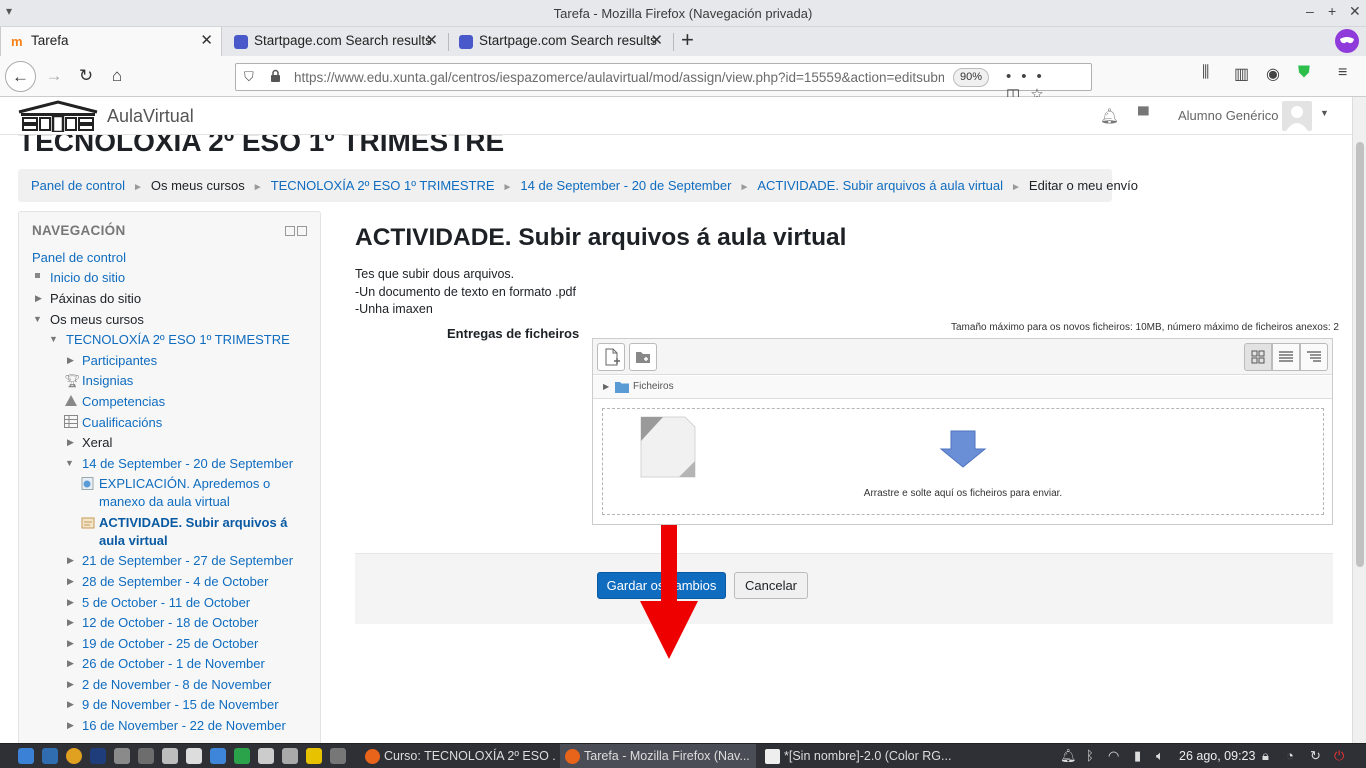  I want to click on collapse-block-icon, so click(302, 231).